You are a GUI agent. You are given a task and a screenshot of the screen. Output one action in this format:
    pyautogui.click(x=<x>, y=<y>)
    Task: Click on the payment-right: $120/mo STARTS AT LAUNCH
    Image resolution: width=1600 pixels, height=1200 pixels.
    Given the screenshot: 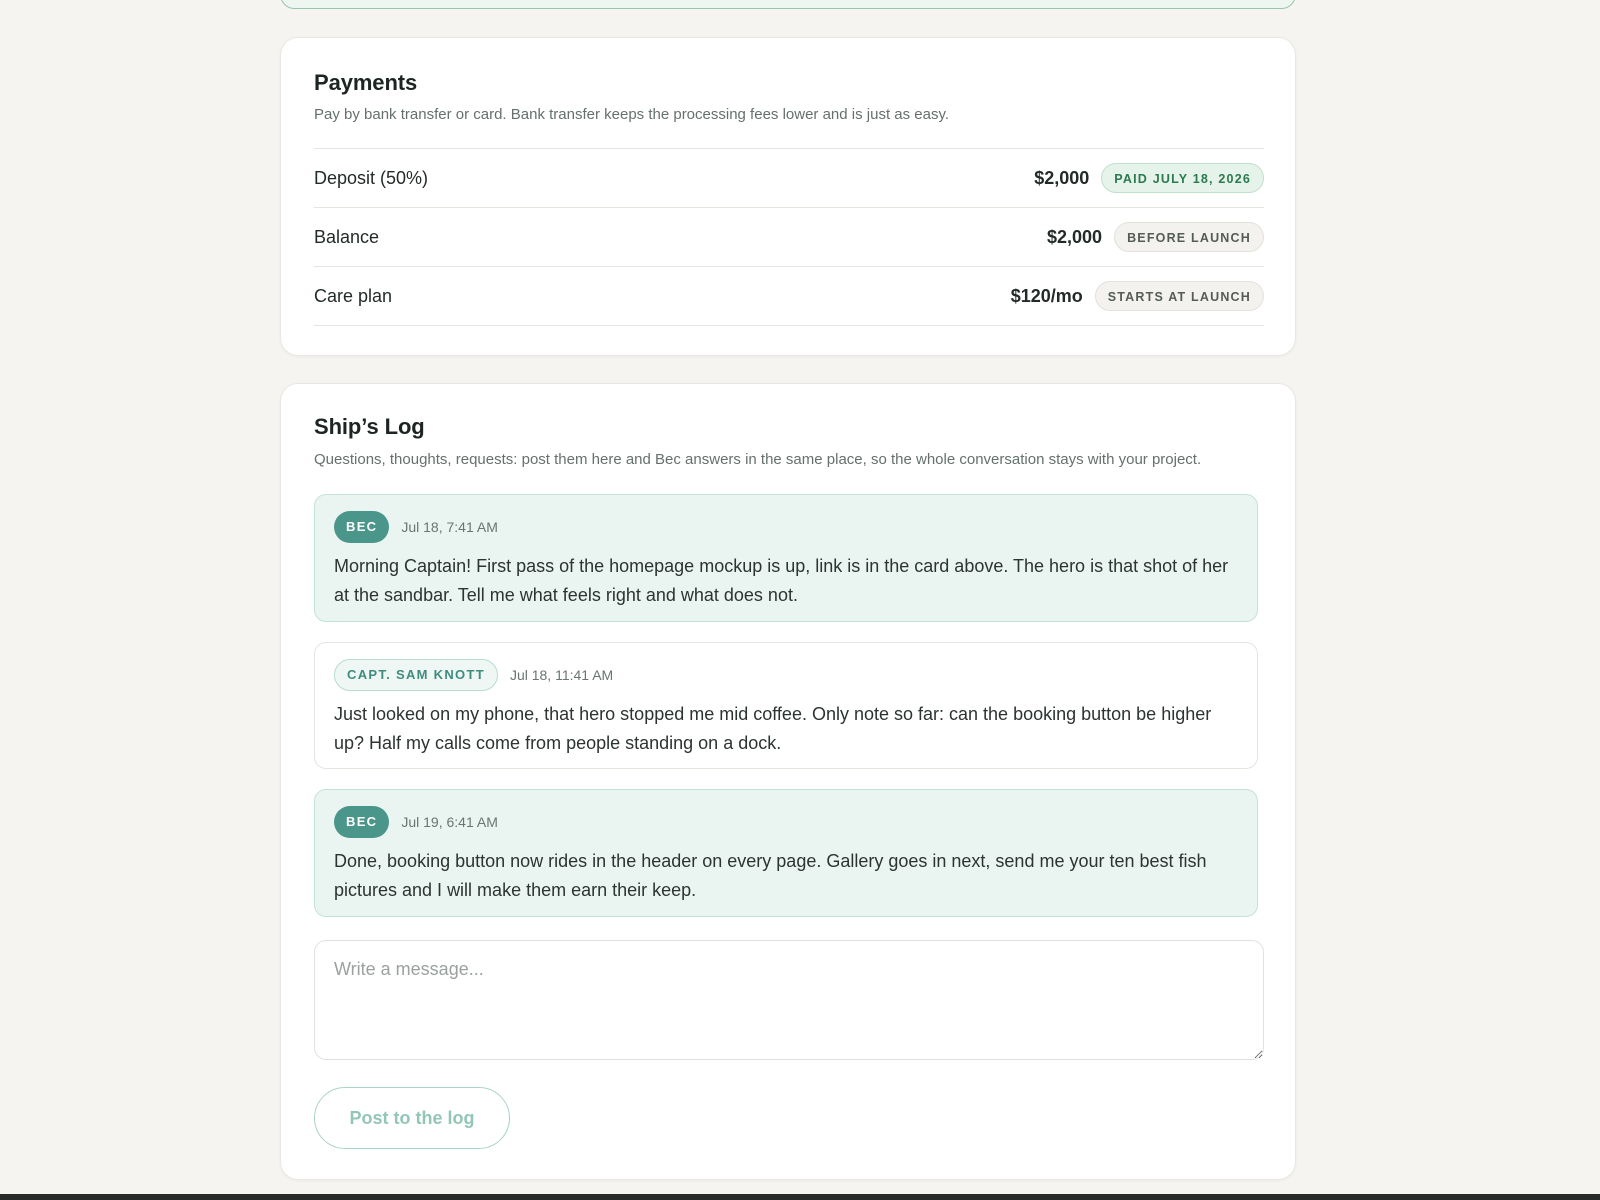 What is the action you would take?
    pyautogui.click(x=1137, y=296)
    